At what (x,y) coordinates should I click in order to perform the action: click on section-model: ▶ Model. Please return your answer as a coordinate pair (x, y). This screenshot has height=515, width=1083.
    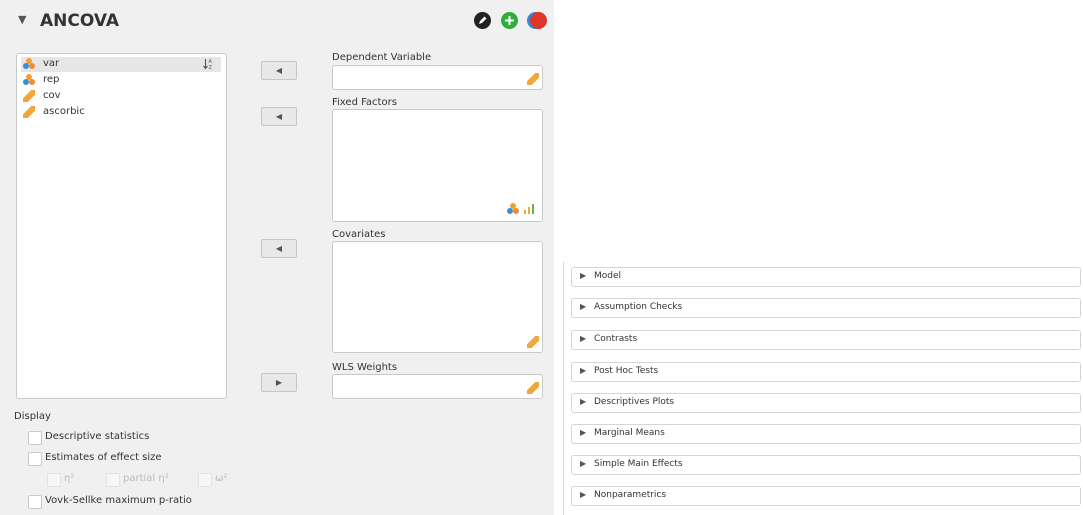
    Looking at the image, I should click on (826, 277).